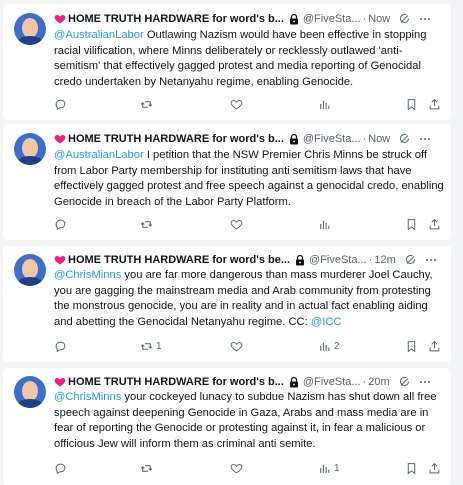 This screenshot has height=485, width=463. Describe the element at coordinates (250, 348) in the screenshot. I see `action-bar: 1 2` at that location.